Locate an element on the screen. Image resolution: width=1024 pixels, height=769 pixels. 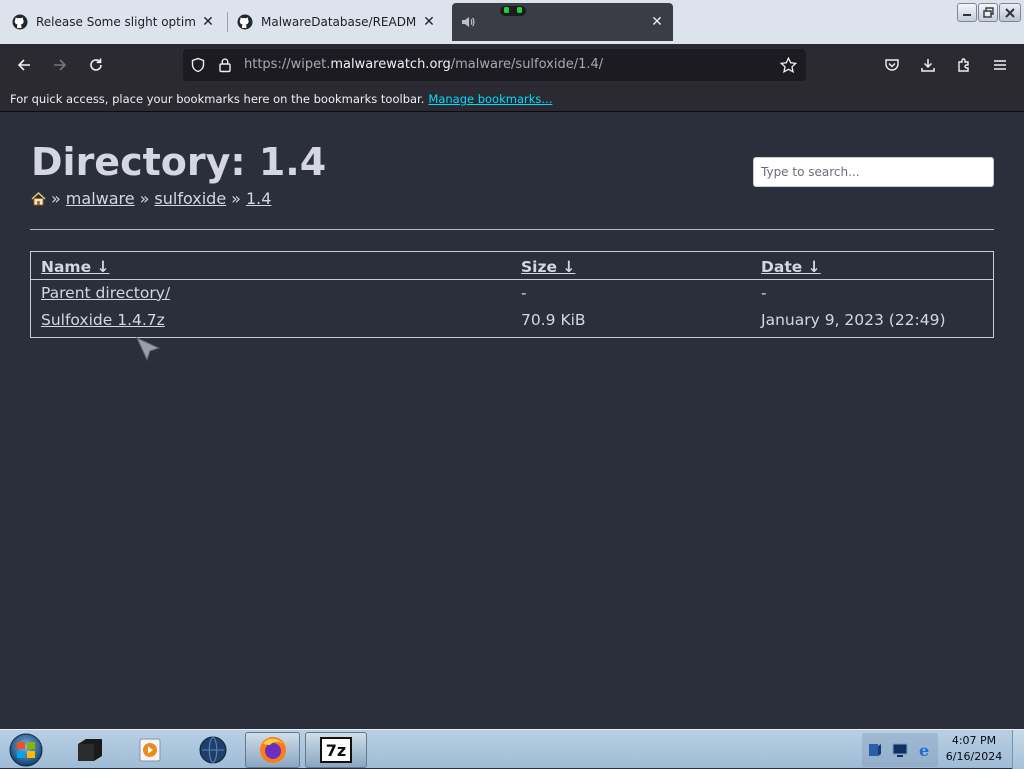
tab-release: Release Some slight optimalizat ✕ is located at coordinates (114, 22).